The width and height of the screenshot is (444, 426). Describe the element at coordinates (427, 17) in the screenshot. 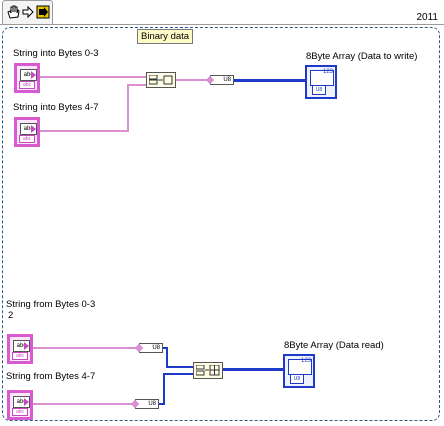

I see `version-label: 2011` at that location.